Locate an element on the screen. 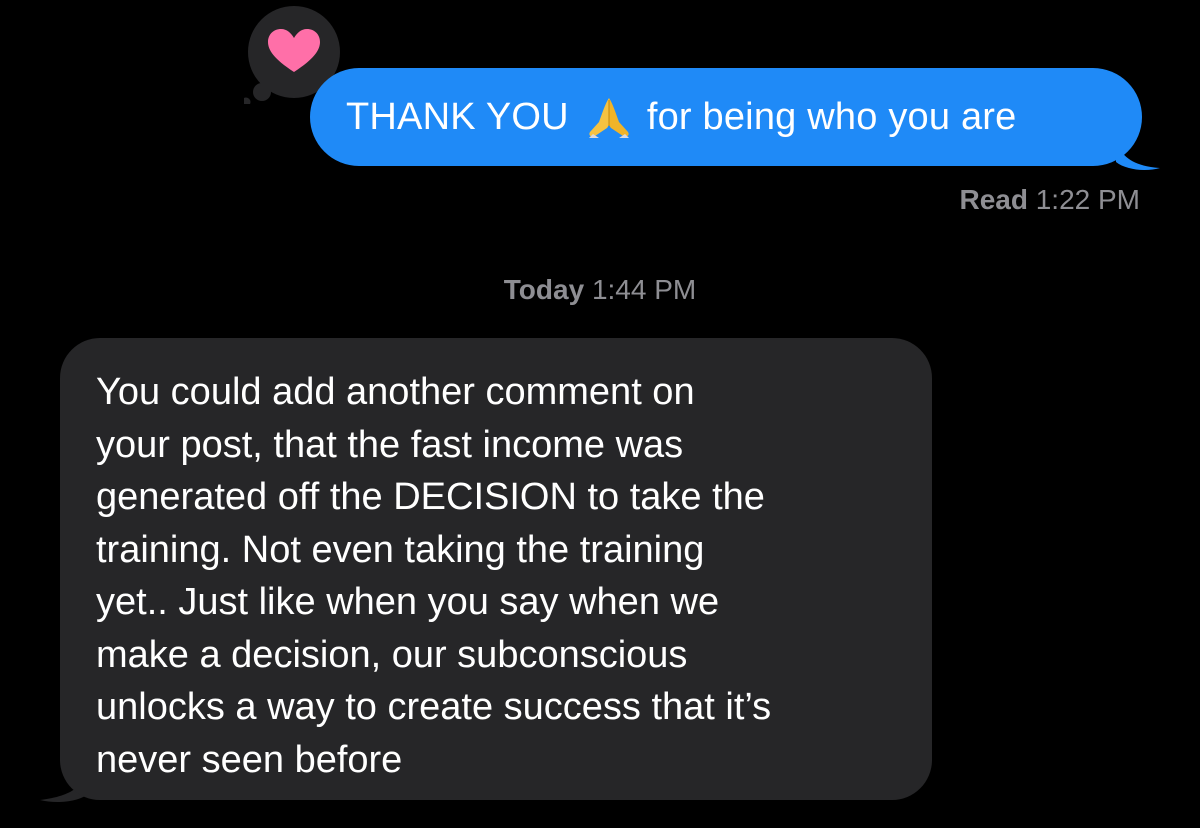 The width and height of the screenshot is (1200, 828). thread-timestamp: Today 1:44 PM is located at coordinates (600, 290).